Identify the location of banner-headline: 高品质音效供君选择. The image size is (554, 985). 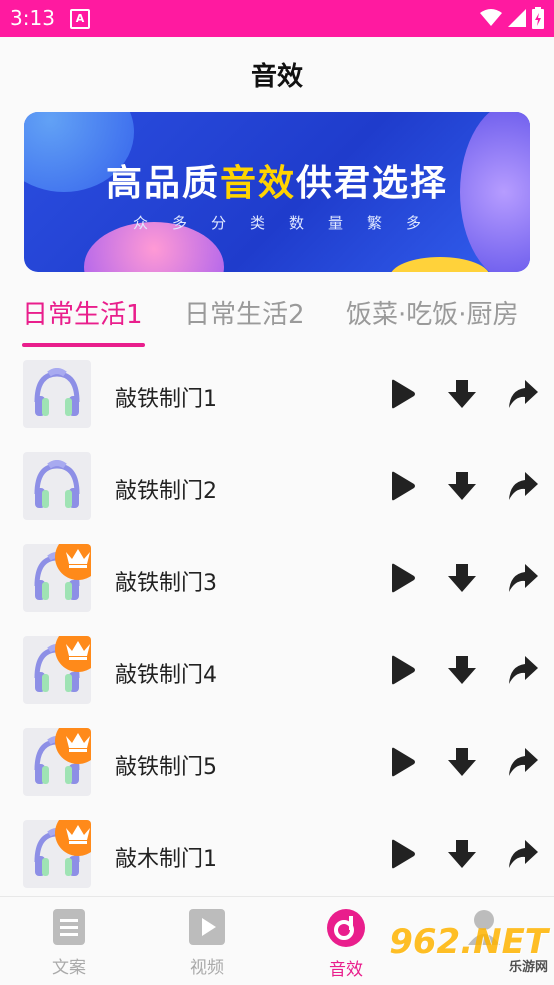
(277, 180).